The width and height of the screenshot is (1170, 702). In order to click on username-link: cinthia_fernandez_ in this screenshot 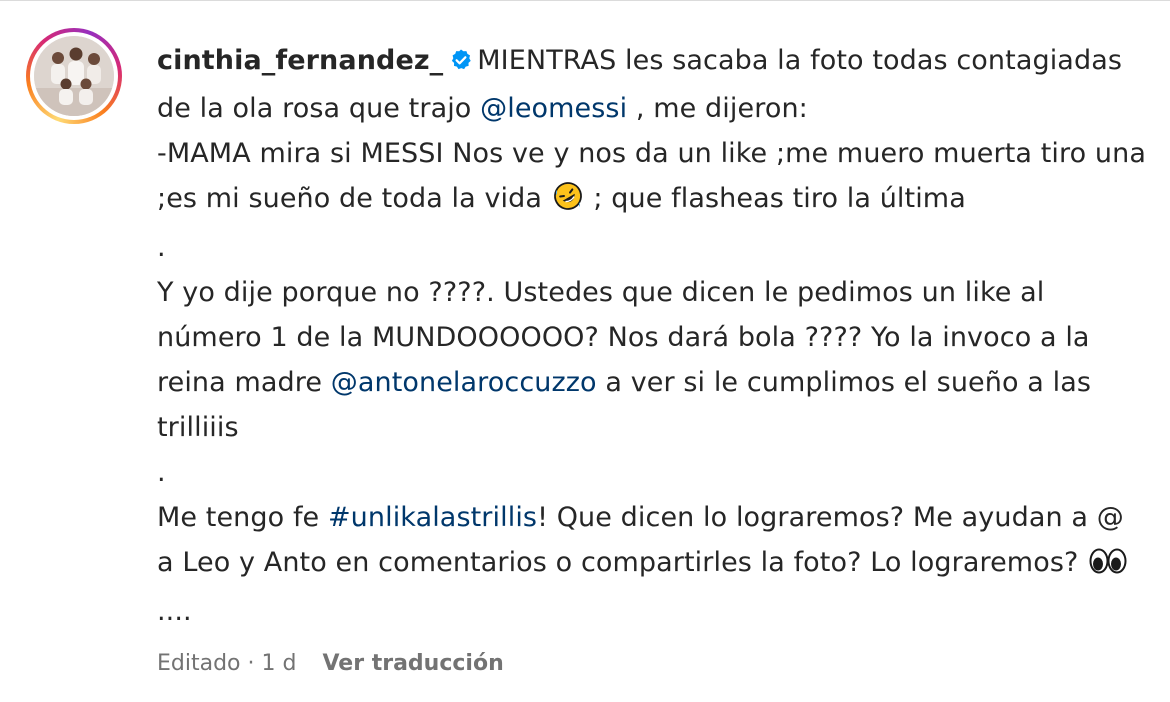, I will do `click(300, 60)`.